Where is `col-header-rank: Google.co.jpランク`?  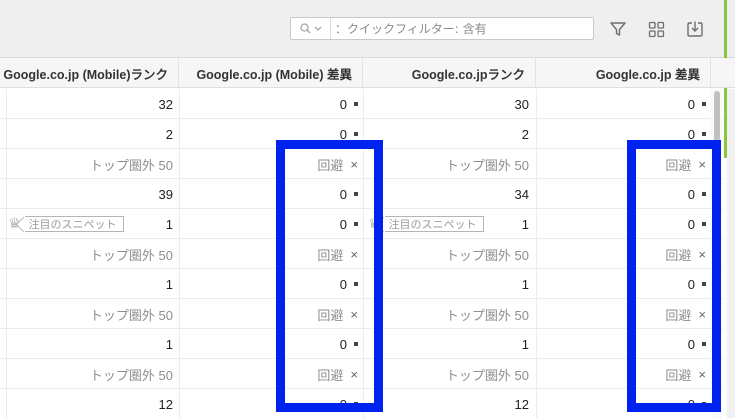
col-header-rank: Google.co.jpランク is located at coordinates (449, 73).